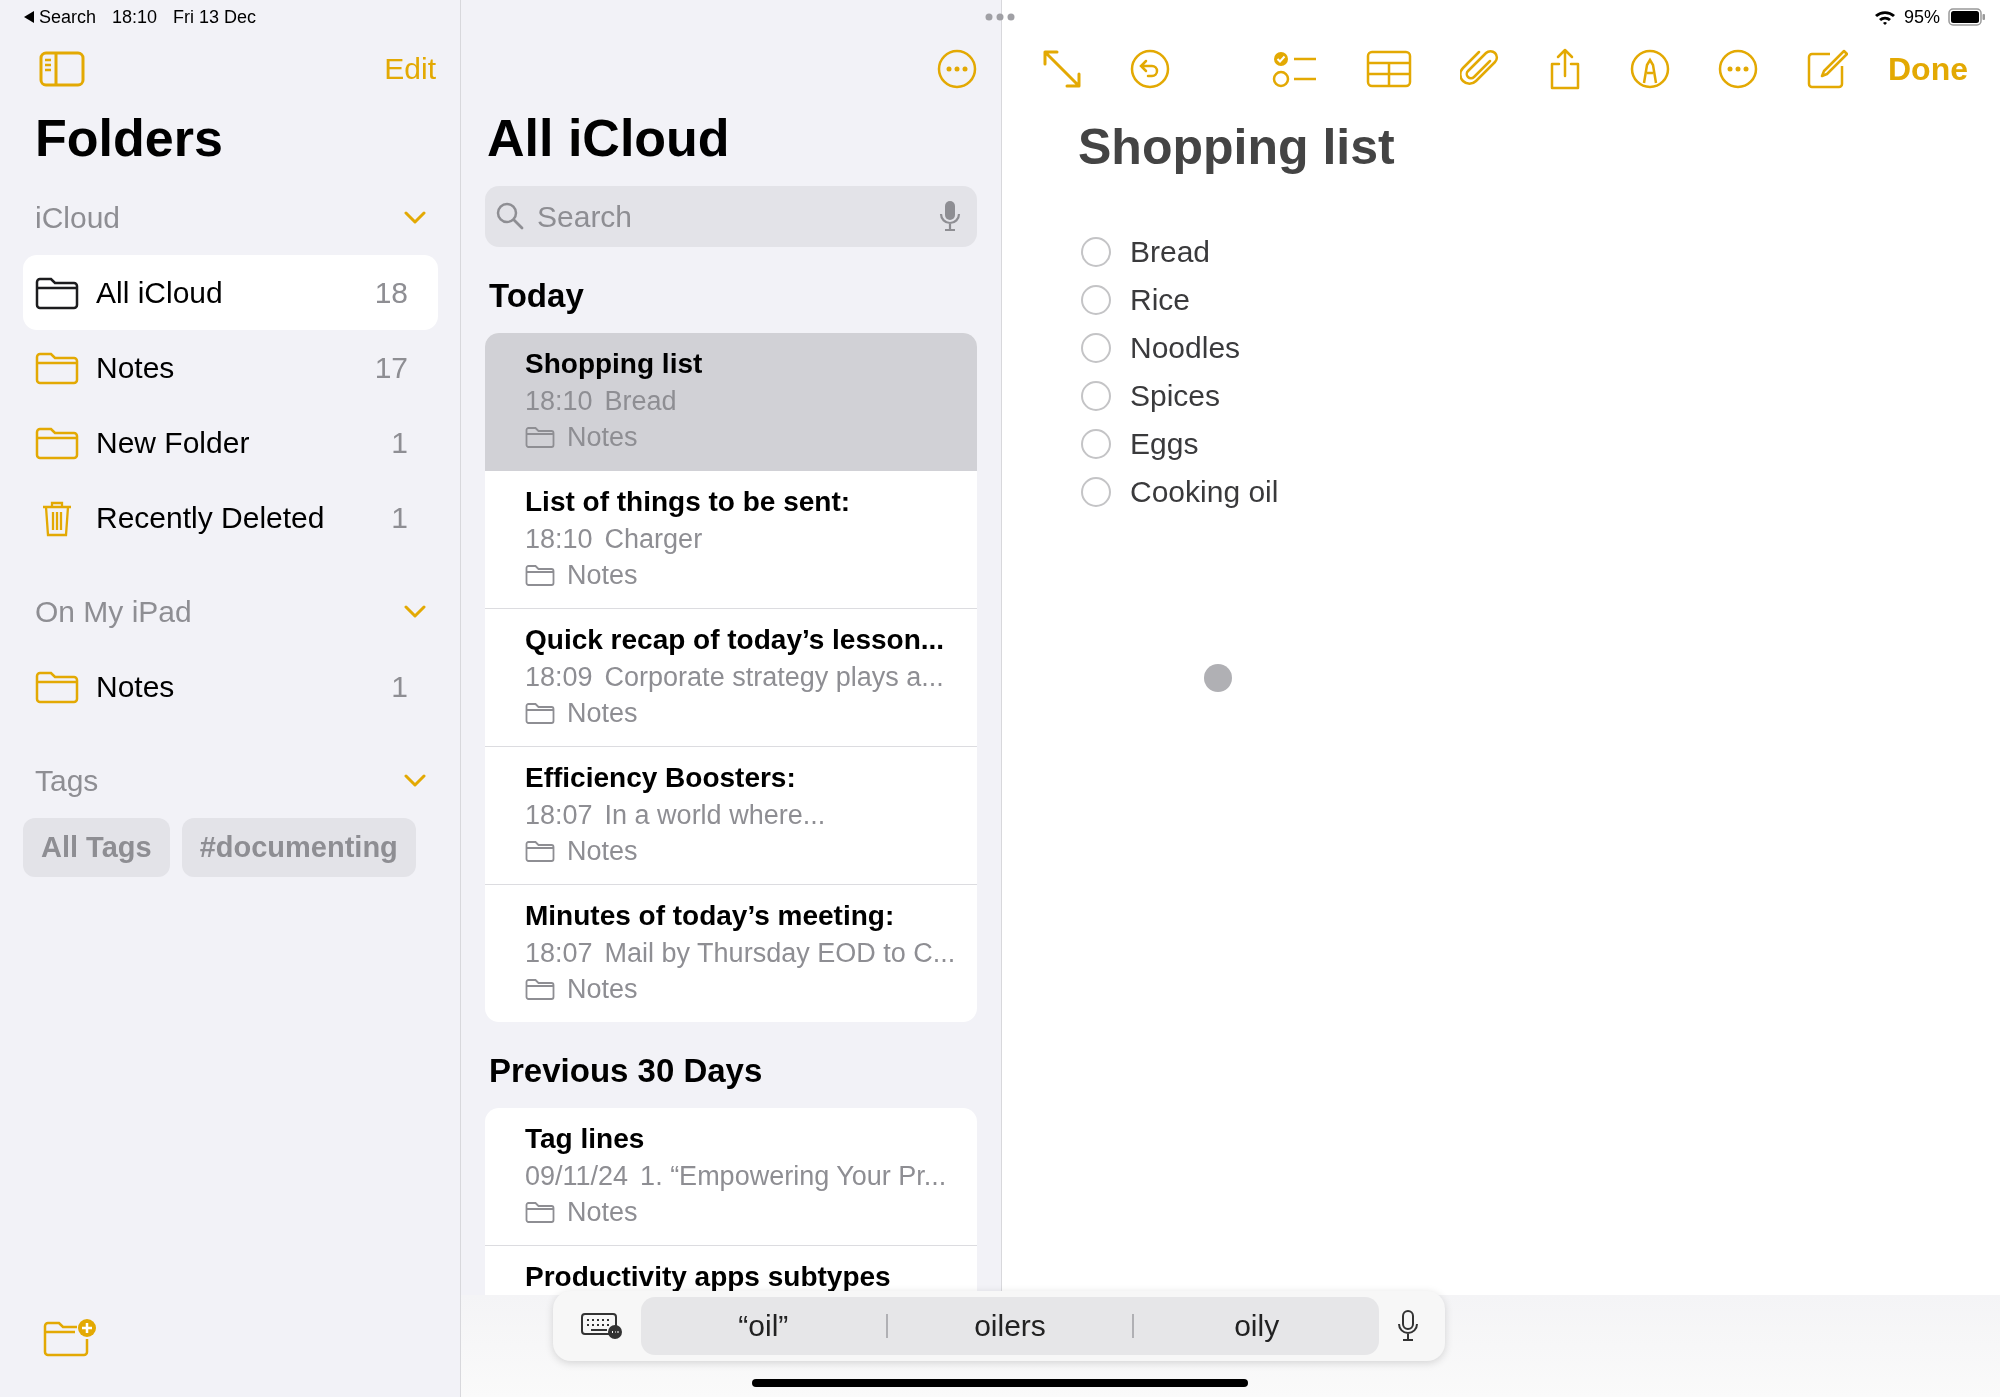 The image size is (2000, 1397). Describe the element at coordinates (70, 1337) in the screenshot. I see `new-folder-icon` at that location.